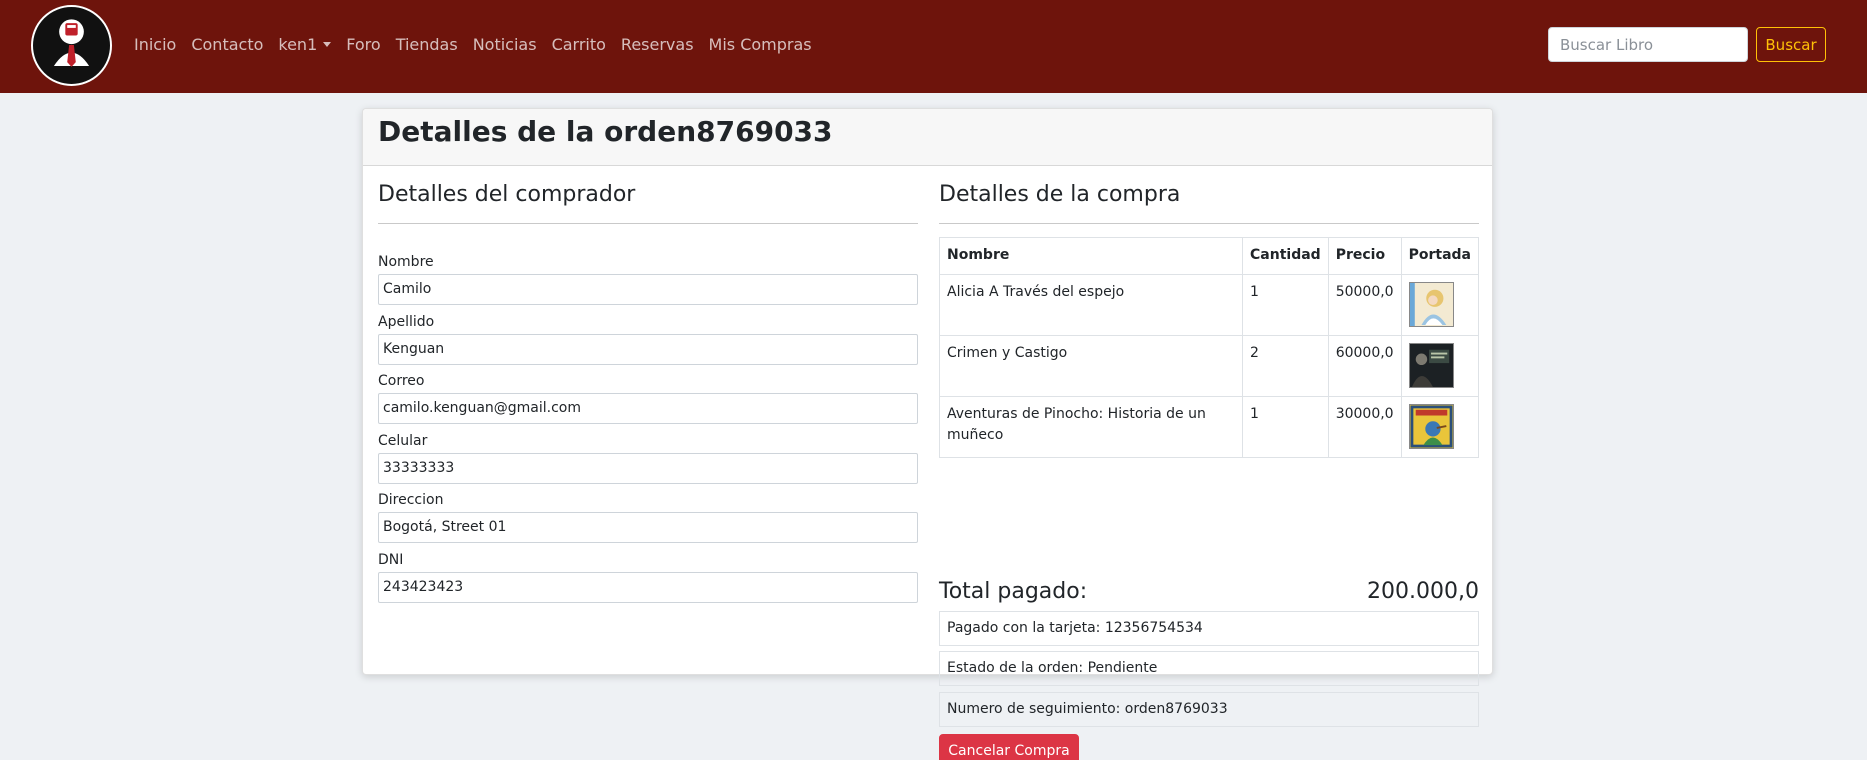  I want to click on table-row: Alicia A Través del espejo 1 50000,0, so click(1209, 305).